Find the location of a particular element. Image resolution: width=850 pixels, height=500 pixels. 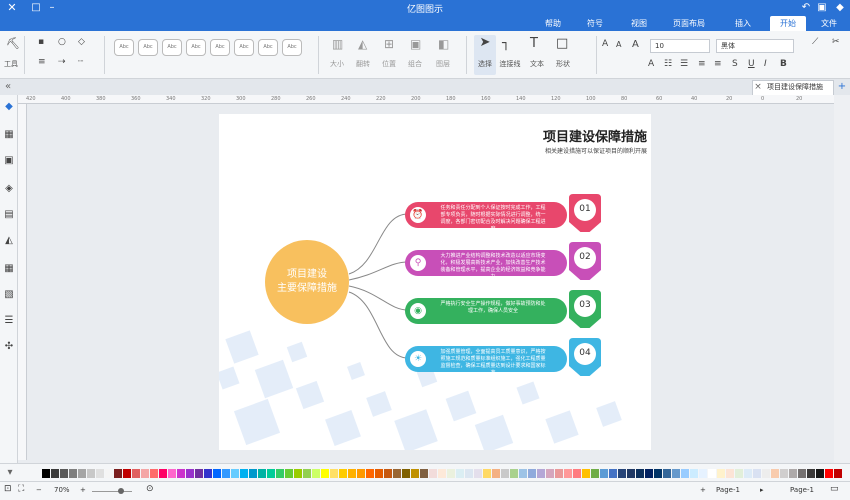

zoom-slider-handle is located at coordinates (121, 491).